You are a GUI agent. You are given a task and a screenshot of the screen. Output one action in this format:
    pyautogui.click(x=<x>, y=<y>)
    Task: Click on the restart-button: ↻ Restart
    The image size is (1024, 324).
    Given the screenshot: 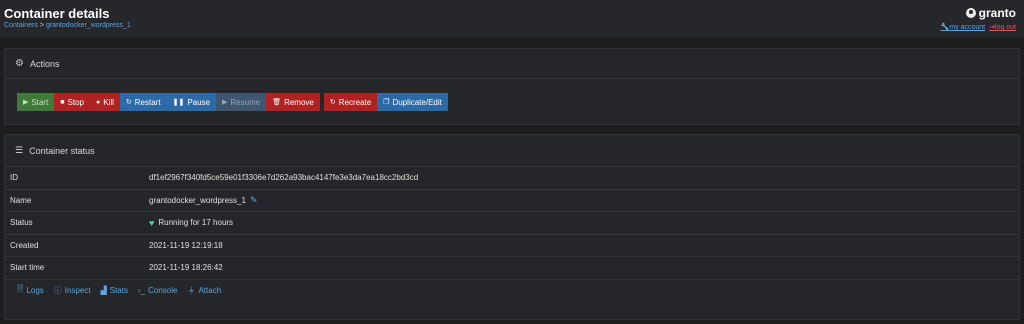 What is the action you would take?
    pyautogui.click(x=143, y=102)
    